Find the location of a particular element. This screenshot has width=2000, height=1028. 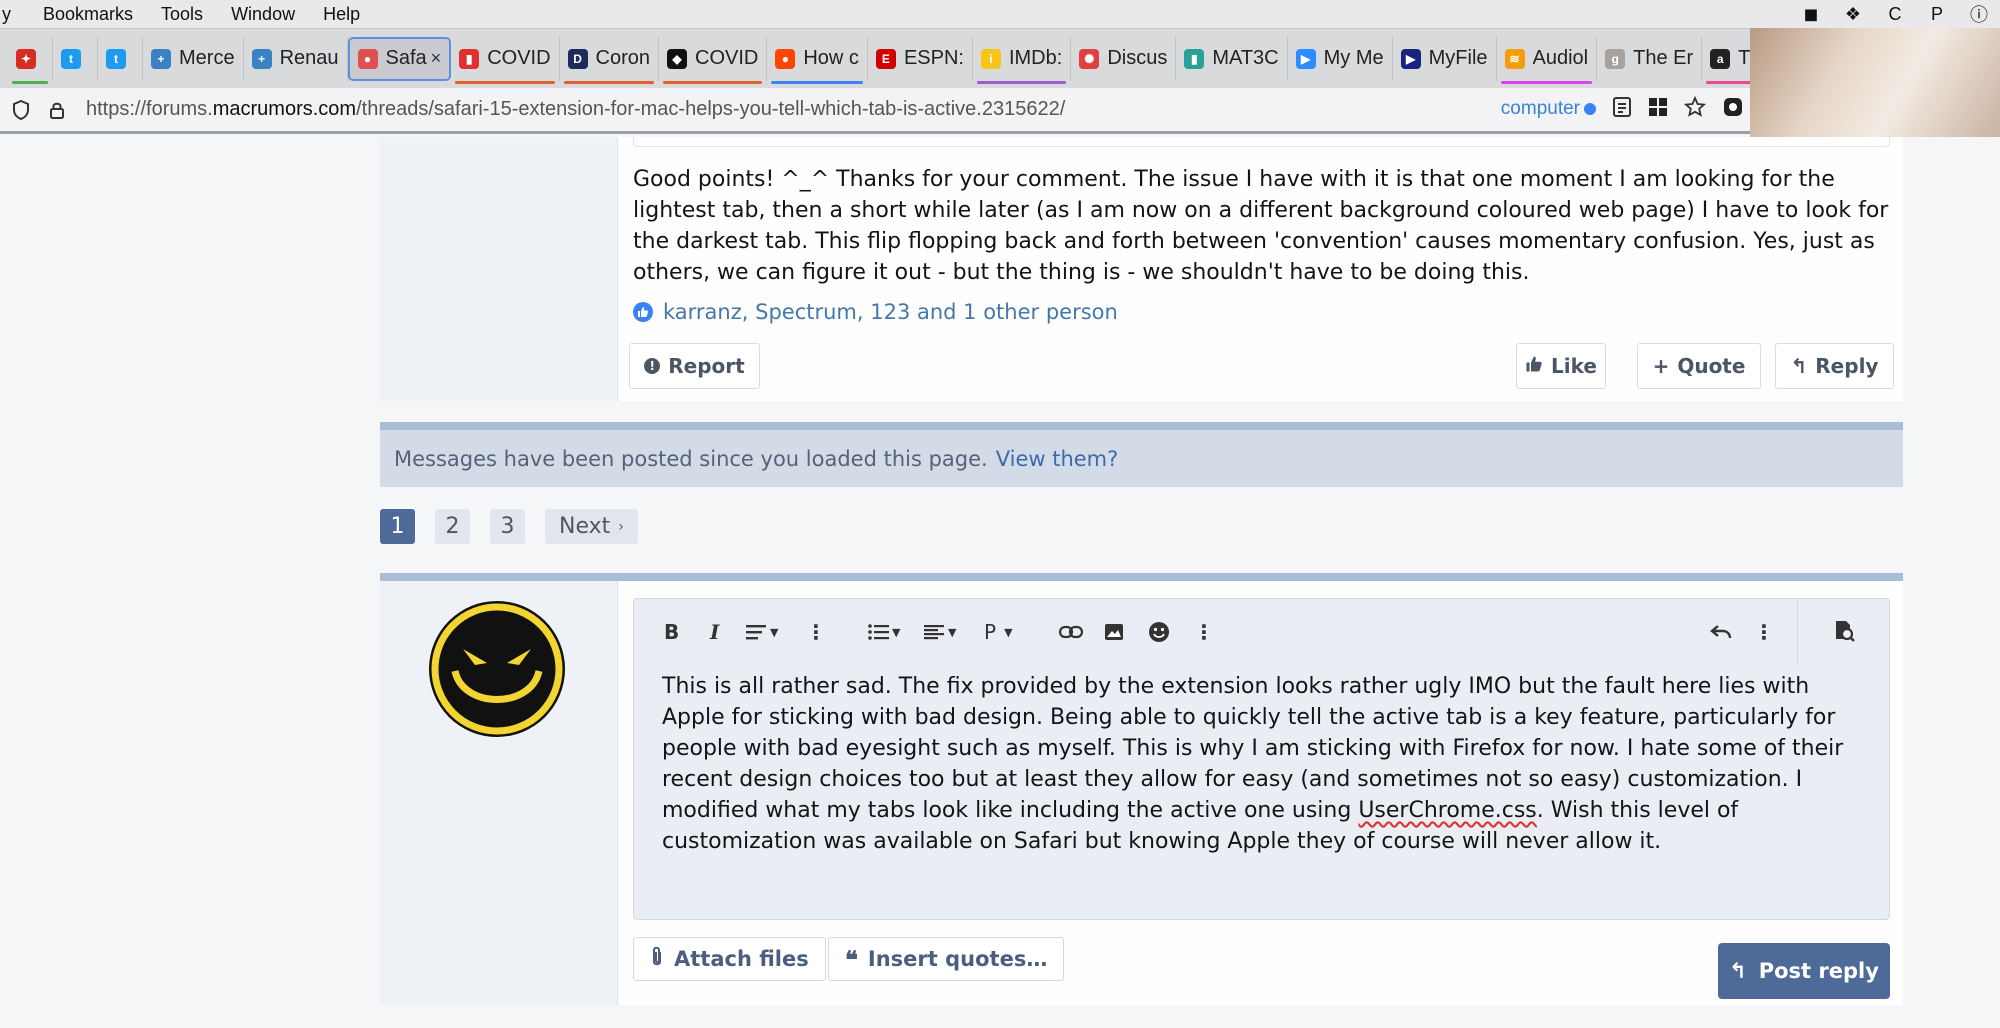

pagination: 1 2 3 Next › is located at coordinates (509, 526).